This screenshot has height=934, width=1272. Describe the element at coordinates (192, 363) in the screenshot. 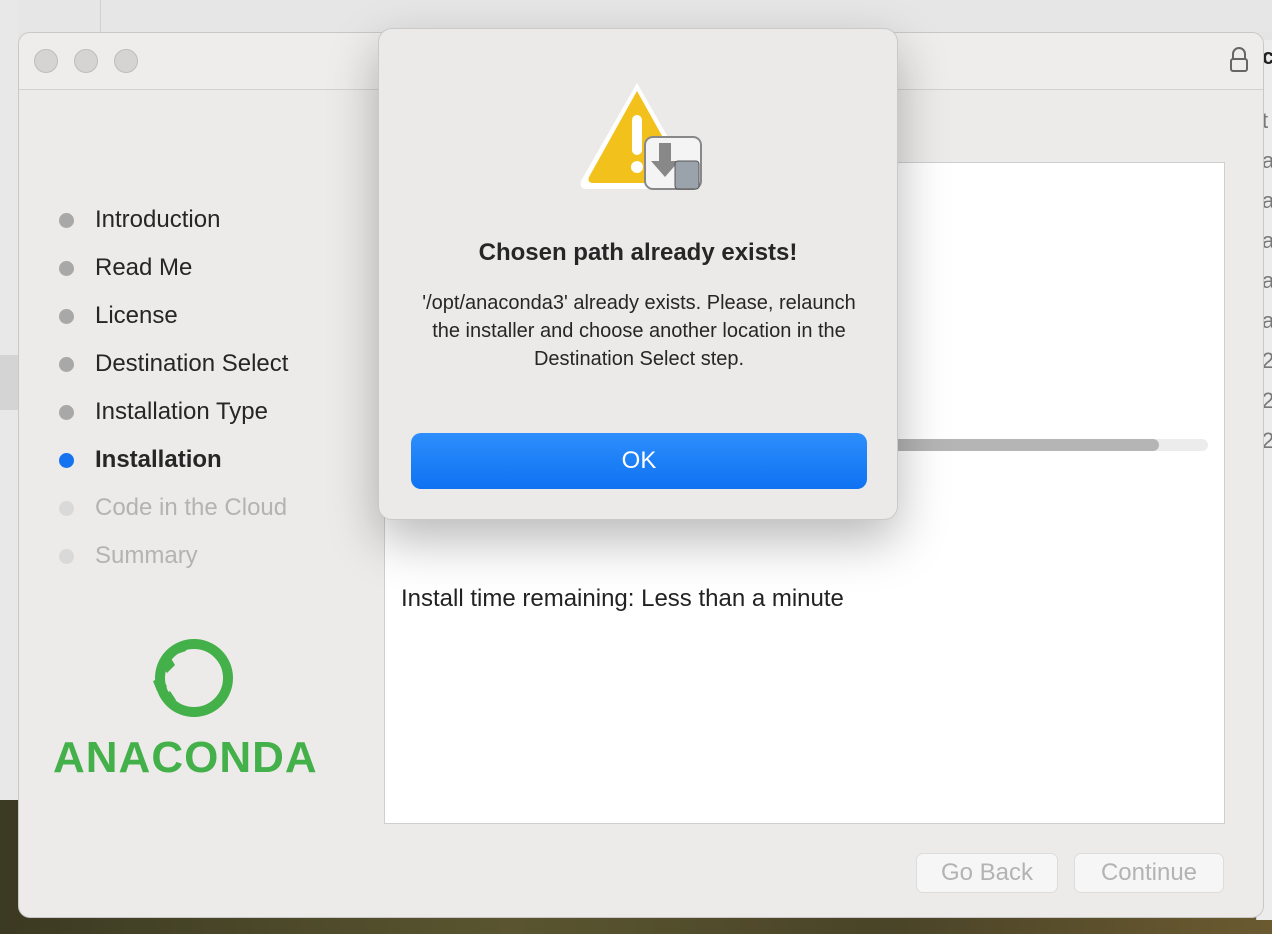

I see `step-label: Destination Select` at that location.